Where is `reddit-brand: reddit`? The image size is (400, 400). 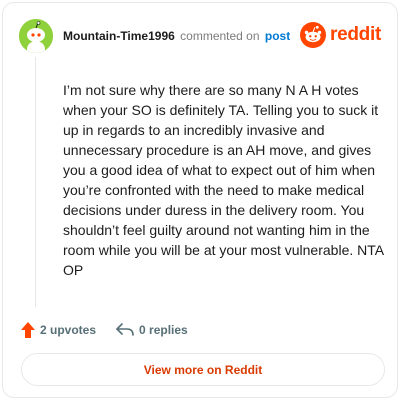
reddit-brand: reddit is located at coordinates (340, 35).